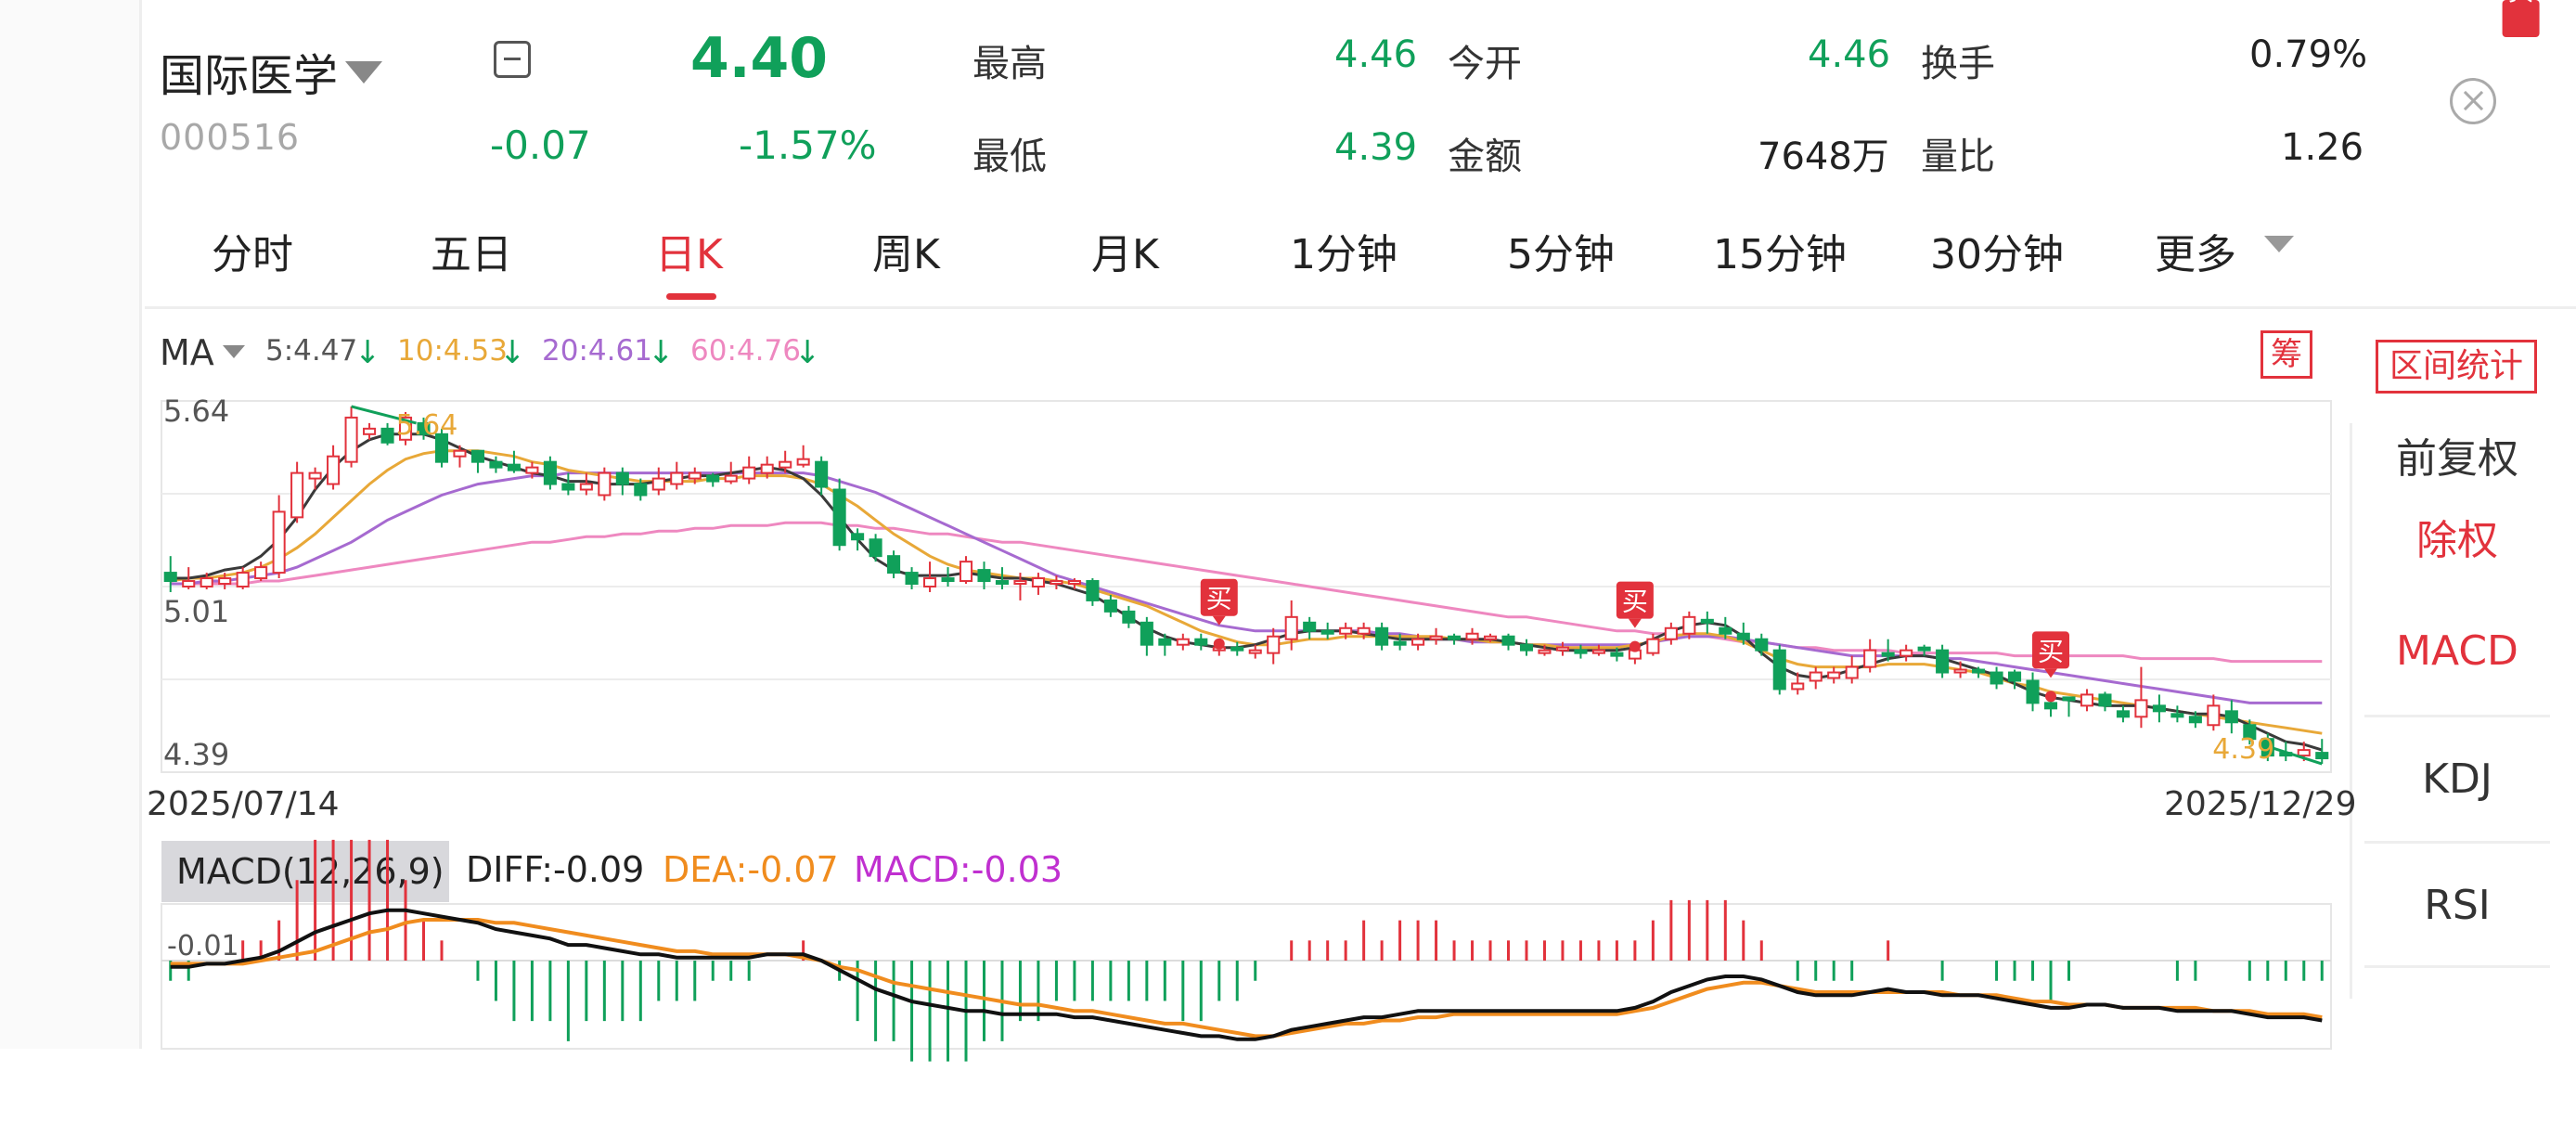  I want to click on macd-y-label: -0.01, so click(203, 946).